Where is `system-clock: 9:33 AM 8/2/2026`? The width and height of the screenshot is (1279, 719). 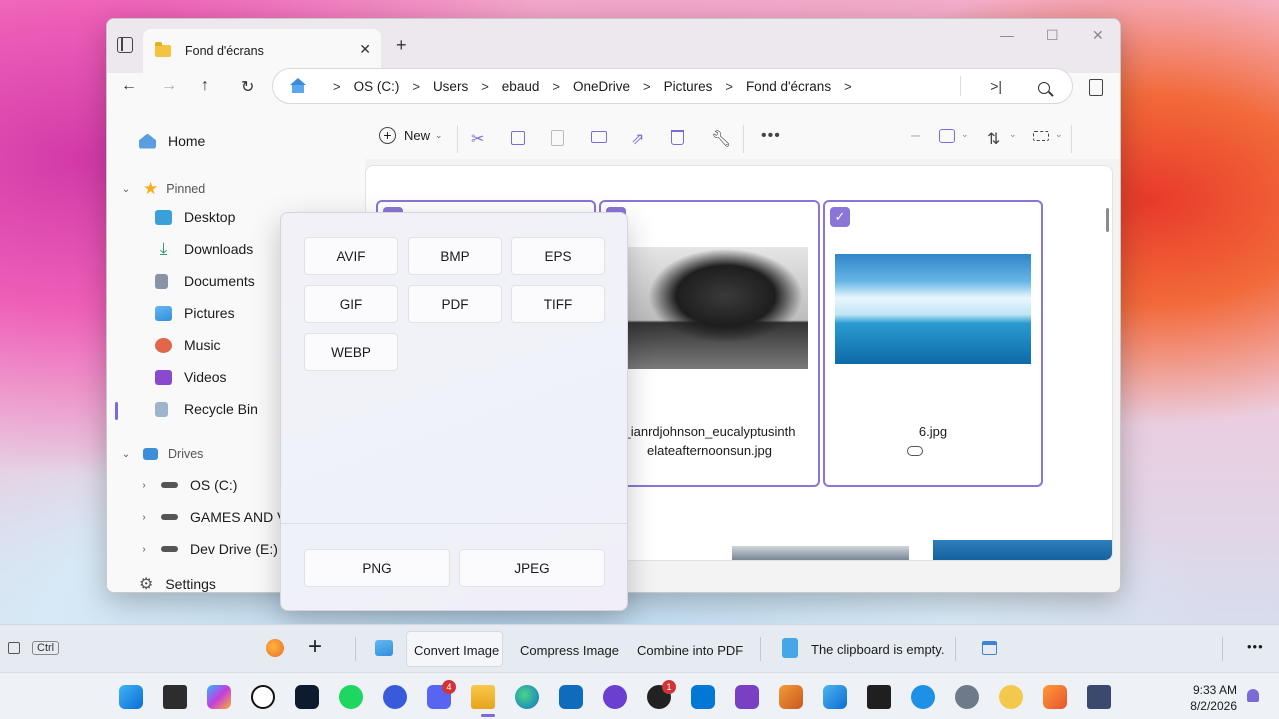 system-clock: 9:33 AM 8/2/2026 is located at coordinates (1213, 698).